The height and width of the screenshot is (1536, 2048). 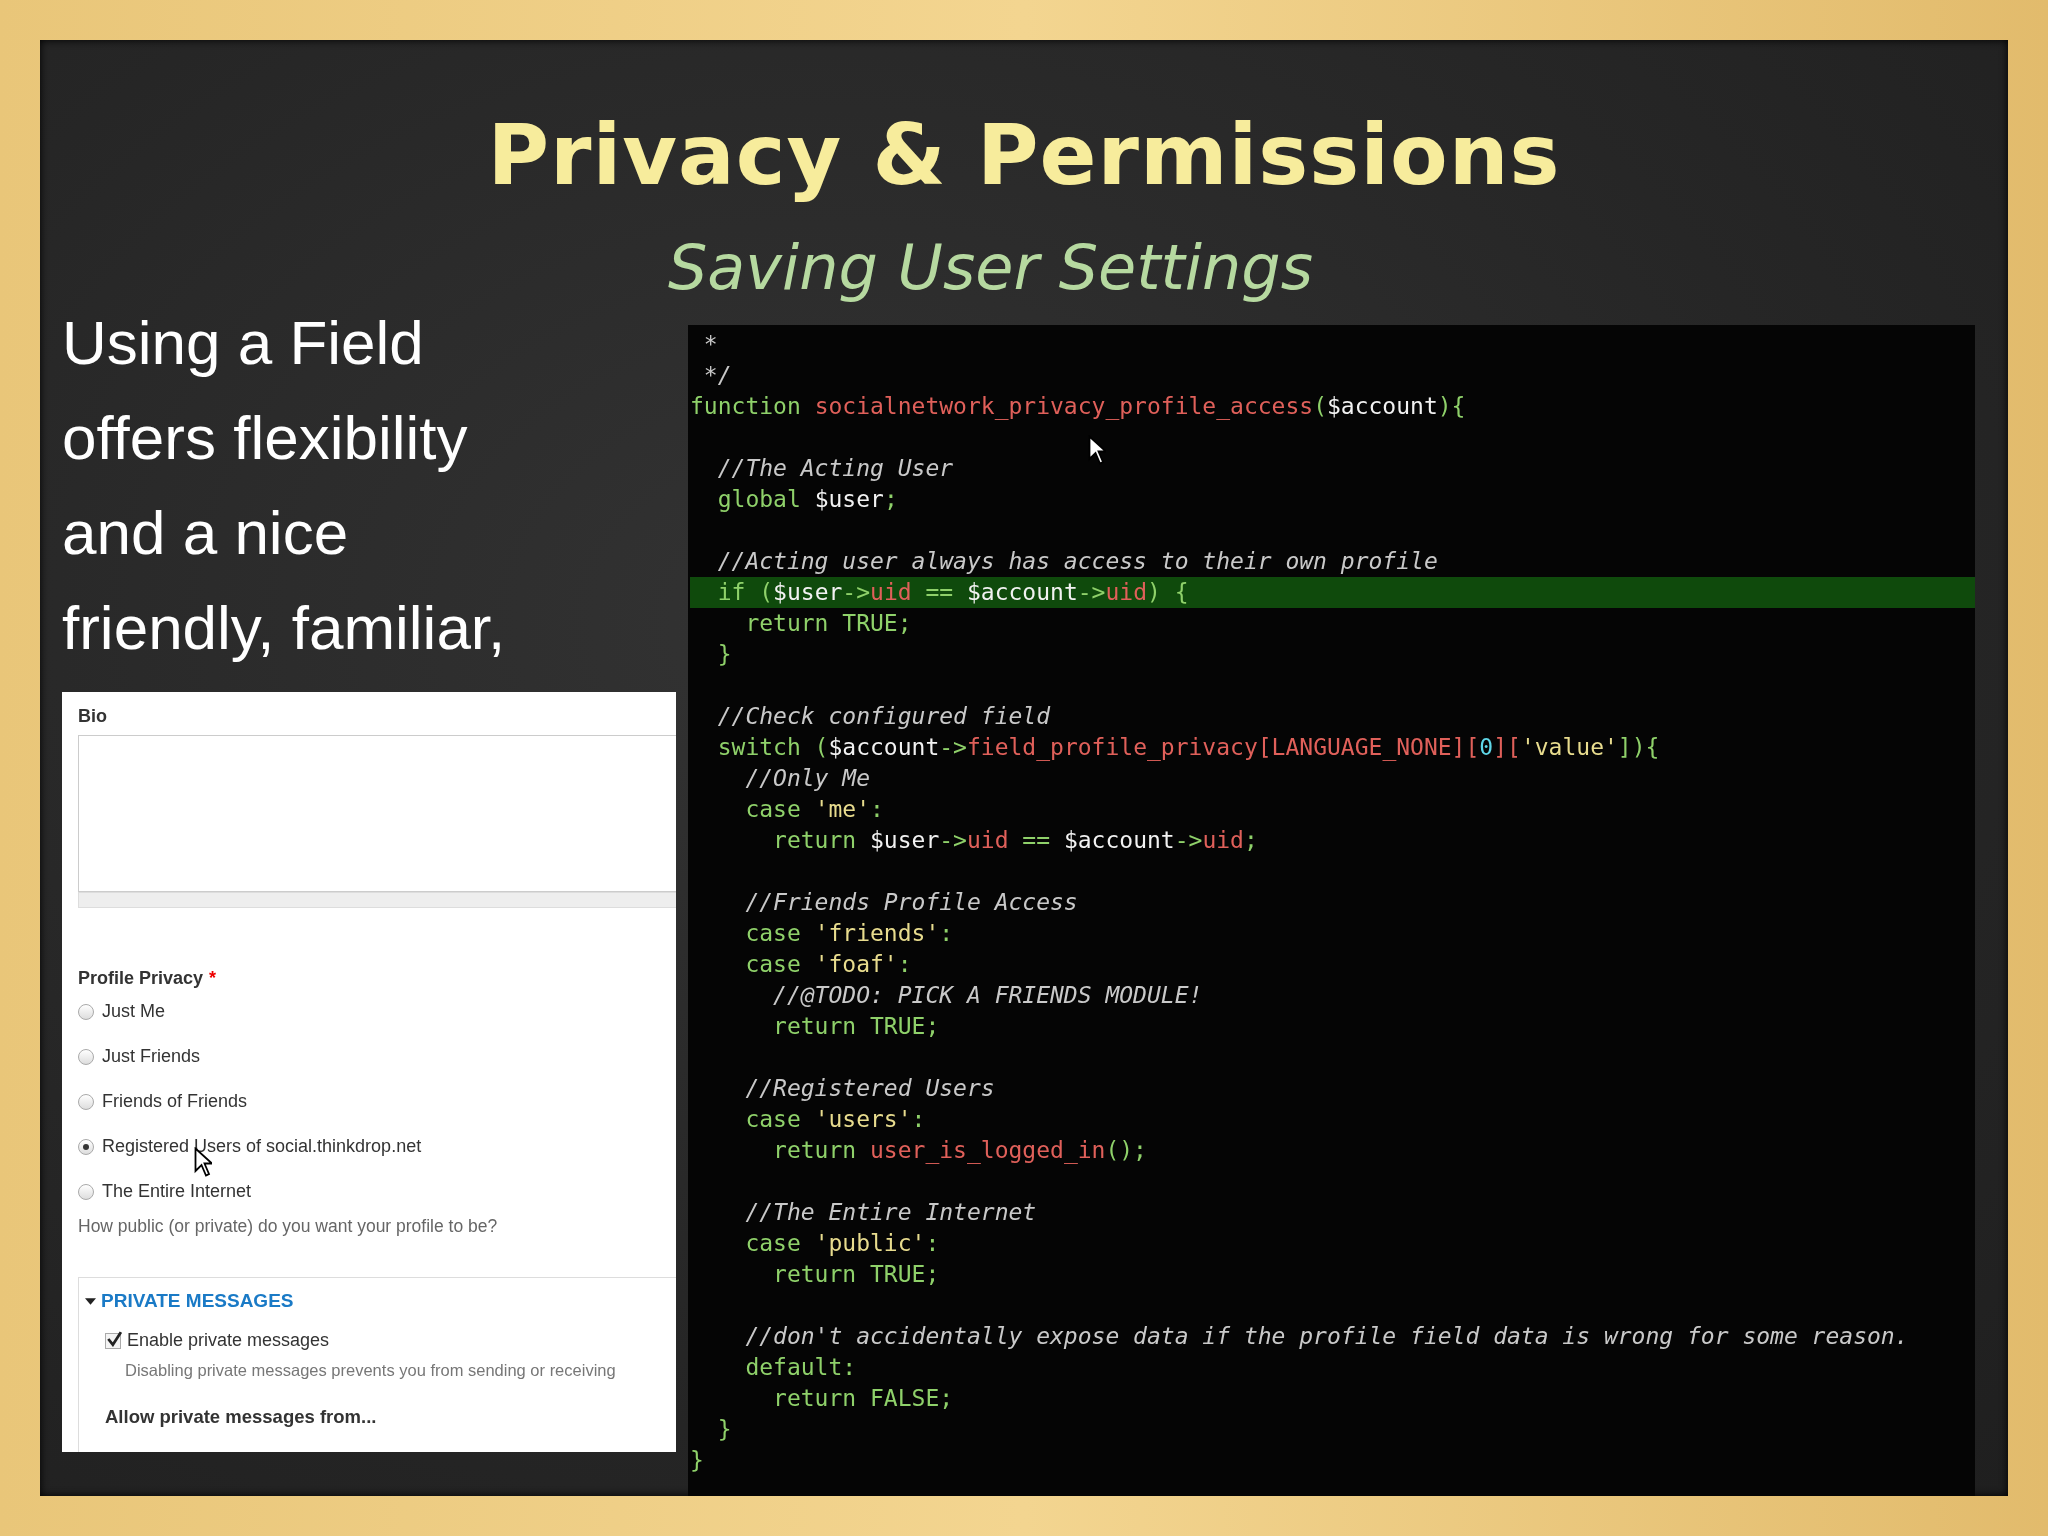 What do you see at coordinates (991, 268) in the screenshot?
I see `slide-subtitle: Saving User Settings` at bounding box center [991, 268].